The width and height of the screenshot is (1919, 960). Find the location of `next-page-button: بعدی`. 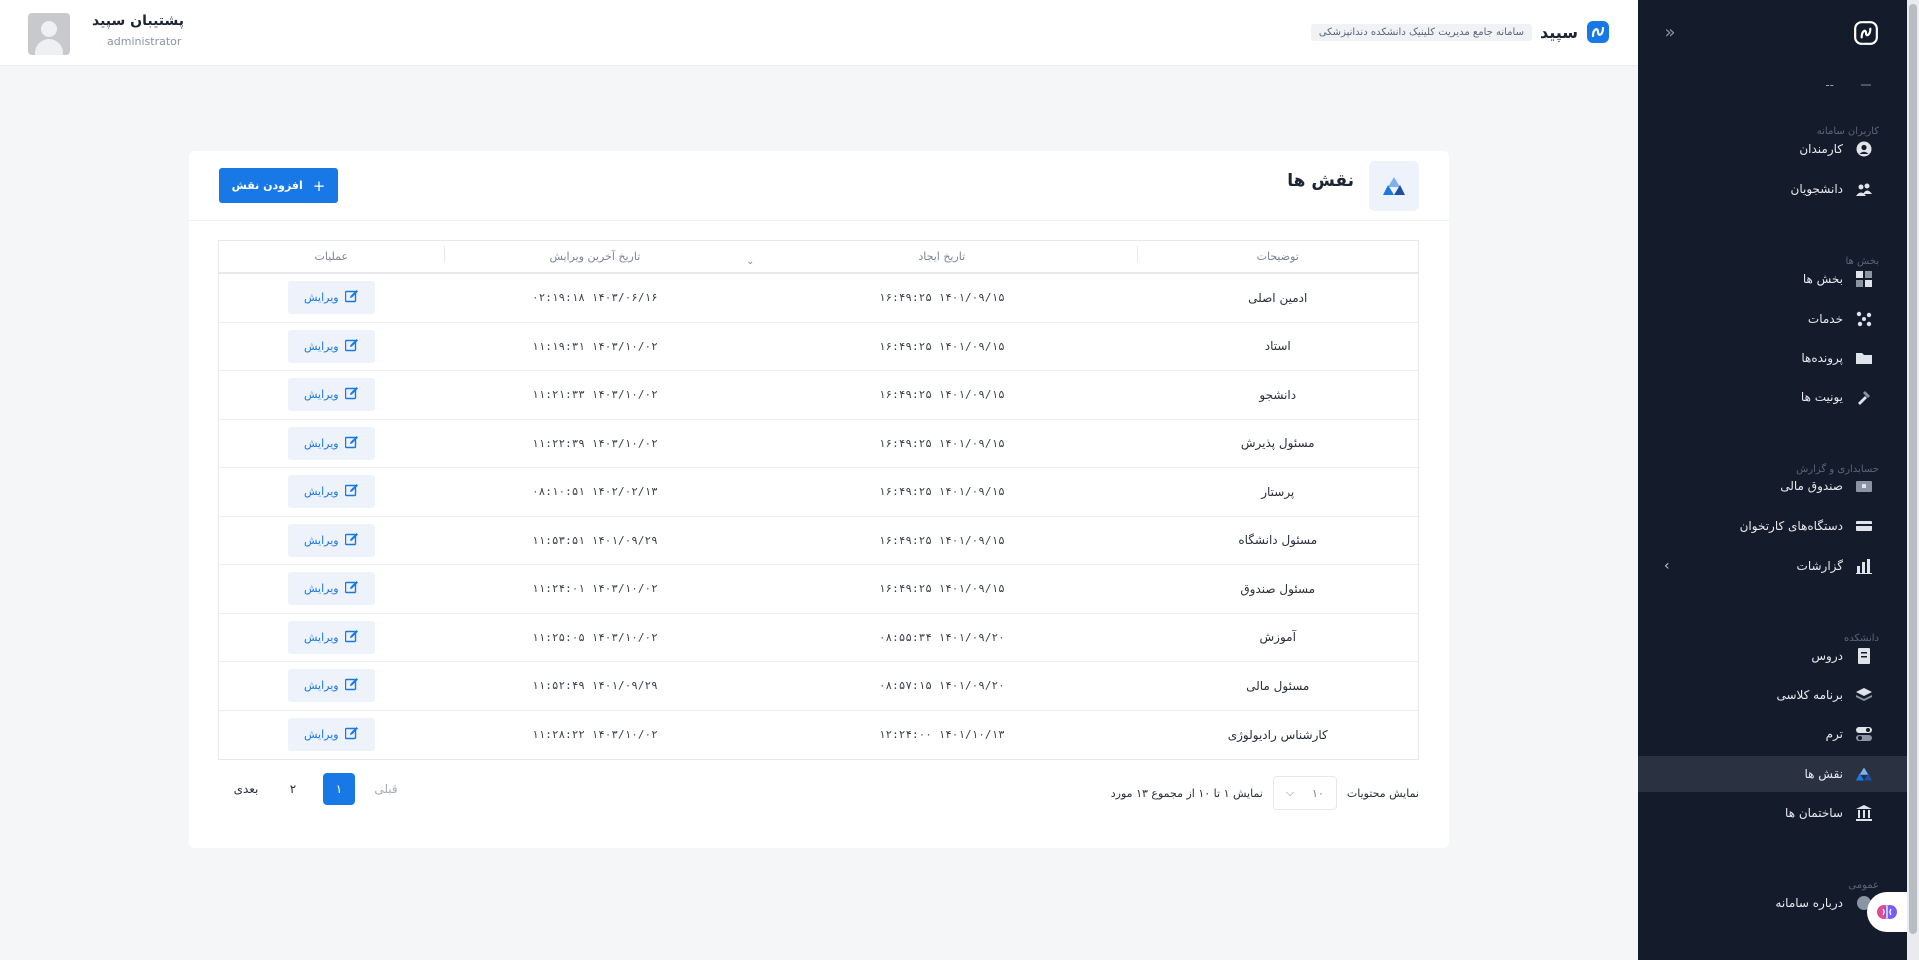

next-page-button: بعدی is located at coordinates (246, 789).